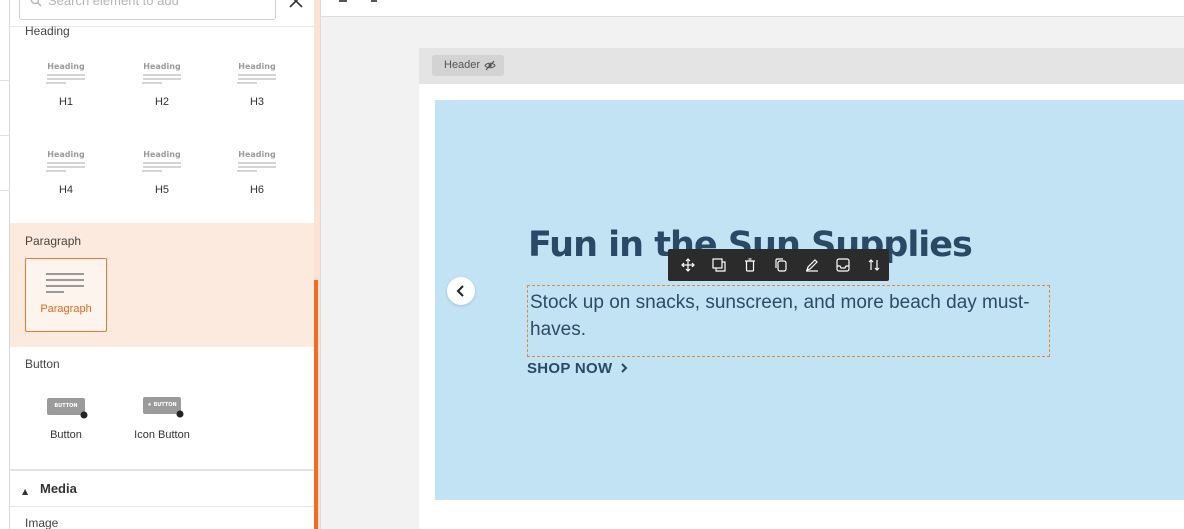 This screenshot has height=529, width=1184. I want to click on caret-up-icon: ▲, so click(25, 491).